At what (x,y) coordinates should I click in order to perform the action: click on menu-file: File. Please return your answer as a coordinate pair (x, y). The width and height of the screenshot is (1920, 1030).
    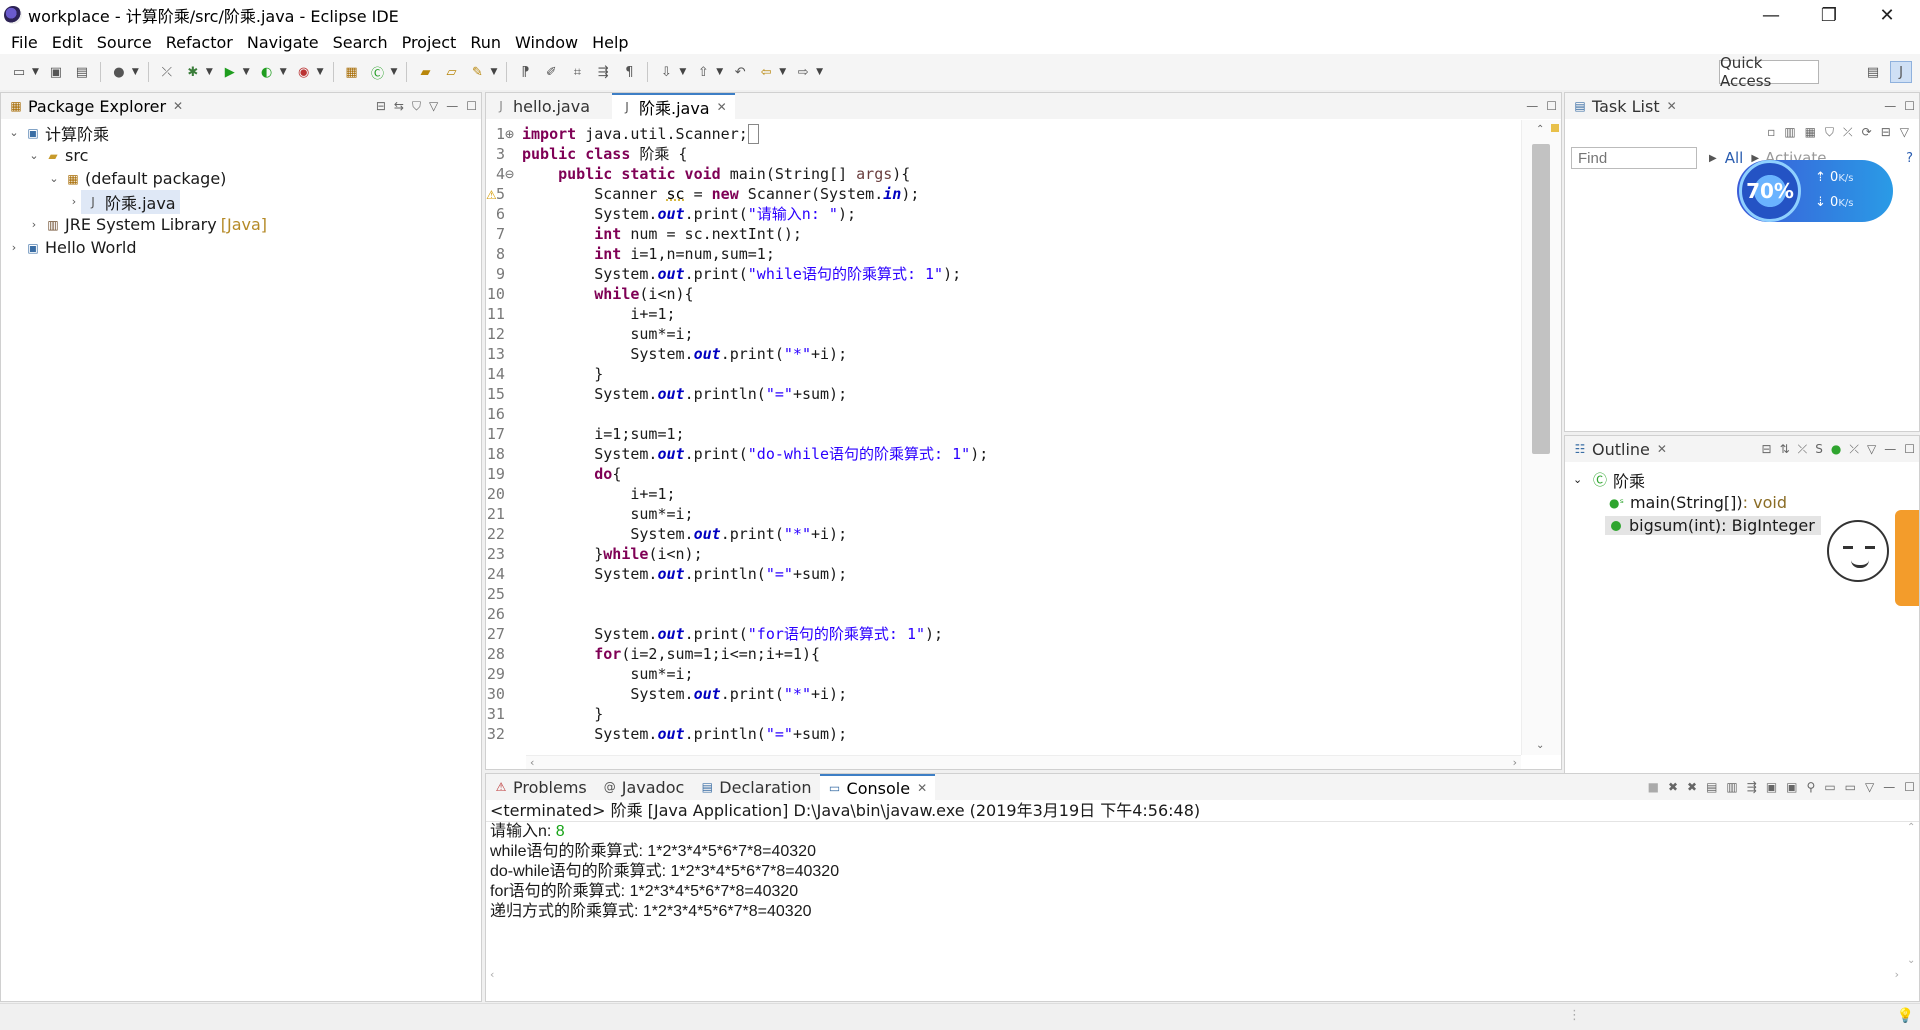
    Looking at the image, I should click on (24, 42).